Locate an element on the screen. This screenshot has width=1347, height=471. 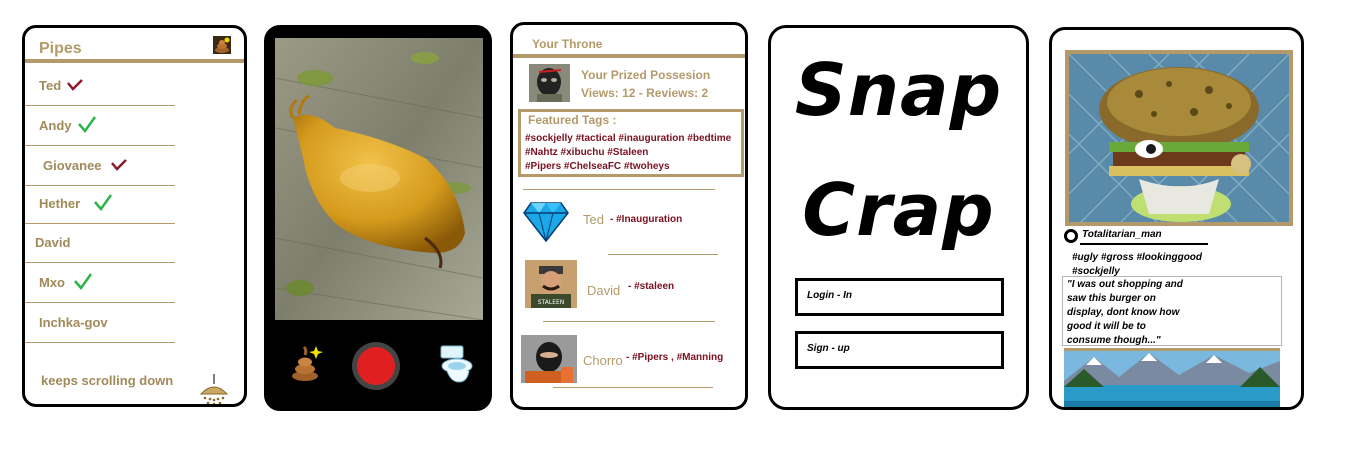
contact-item: Ted is located at coordinates (100, 87).